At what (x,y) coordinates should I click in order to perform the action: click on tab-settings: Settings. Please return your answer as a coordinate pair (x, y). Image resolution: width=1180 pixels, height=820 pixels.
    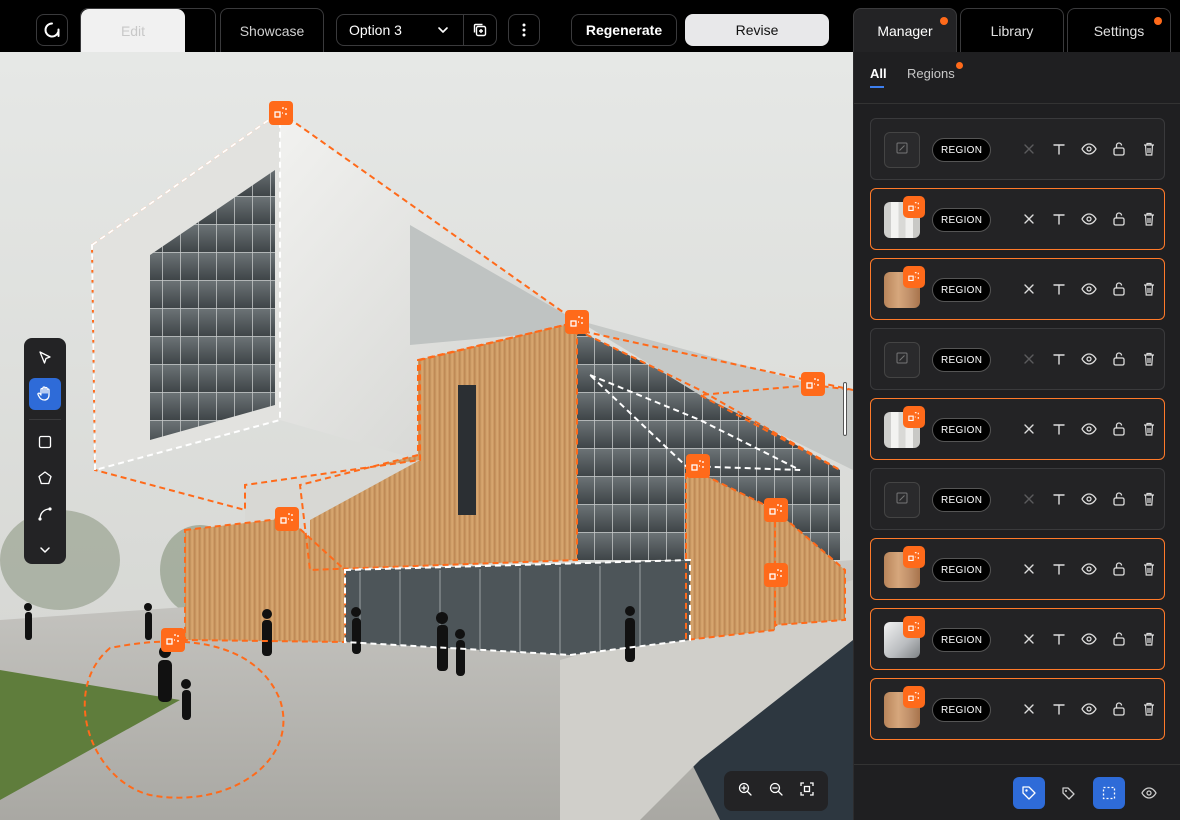
    Looking at the image, I should click on (1119, 30).